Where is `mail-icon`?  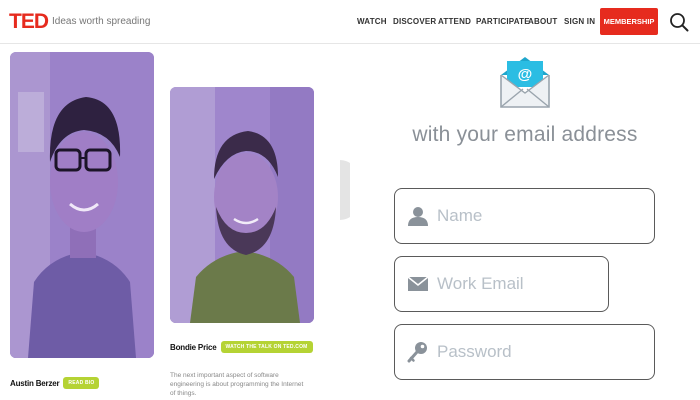 mail-icon is located at coordinates (418, 283).